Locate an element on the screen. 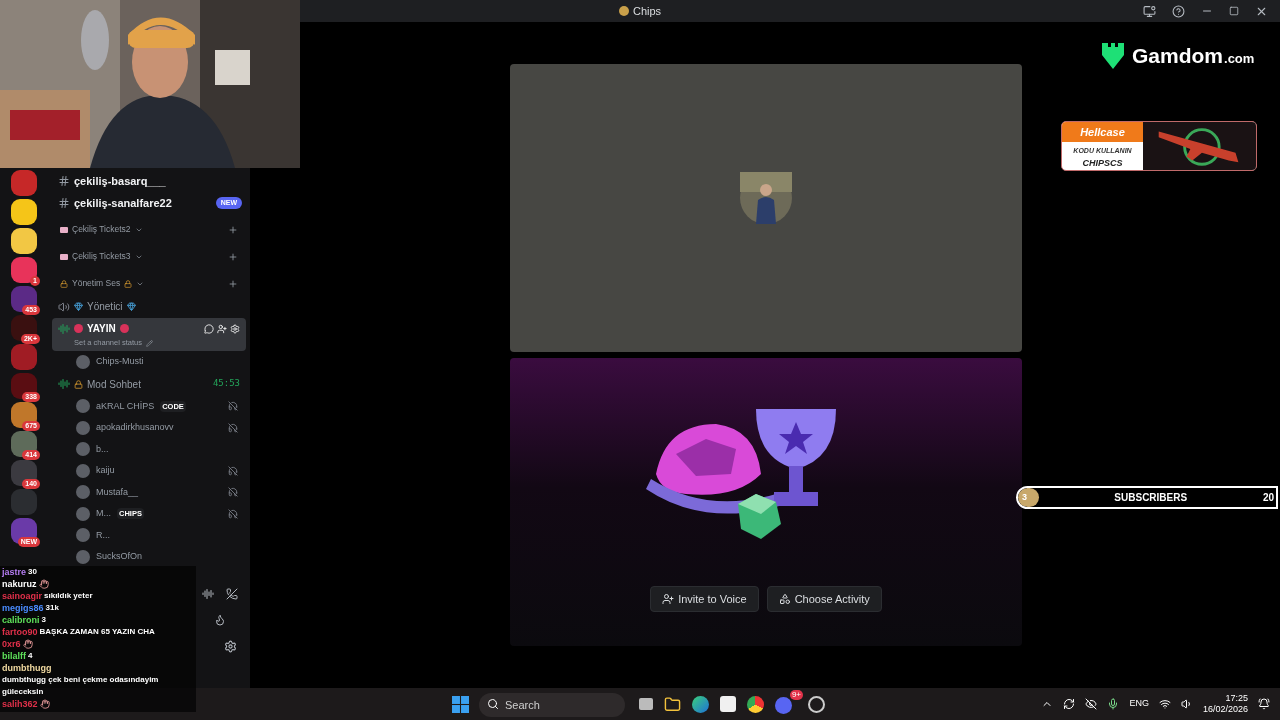  category-name: Yönetim Ses is located at coordinates (96, 283).